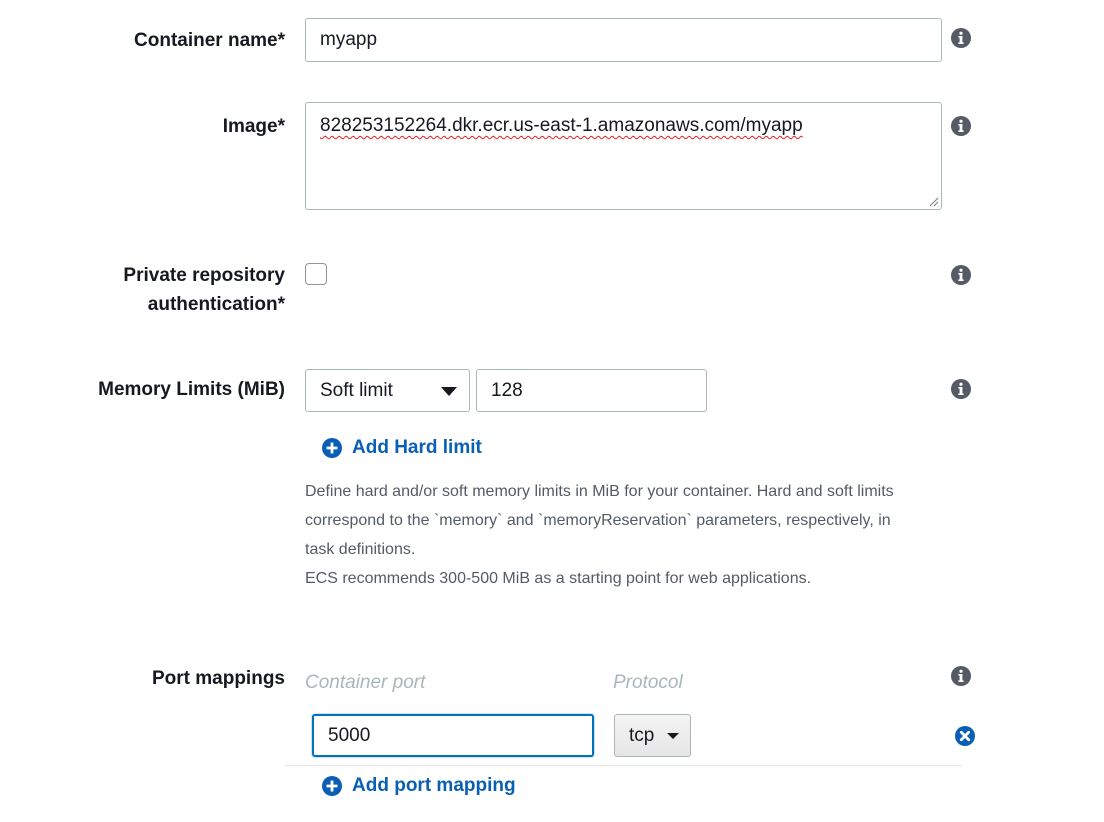 This screenshot has width=1104, height=822. What do you see at coordinates (204, 275) in the screenshot?
I see `private-repo-label-line1: Private repository` at bounding box center [204, 275].